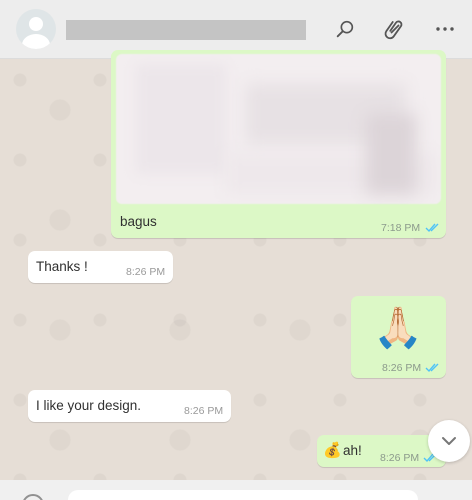 This screenshot has width=472, height=500. I want to click on message-input, so click(243, 495).